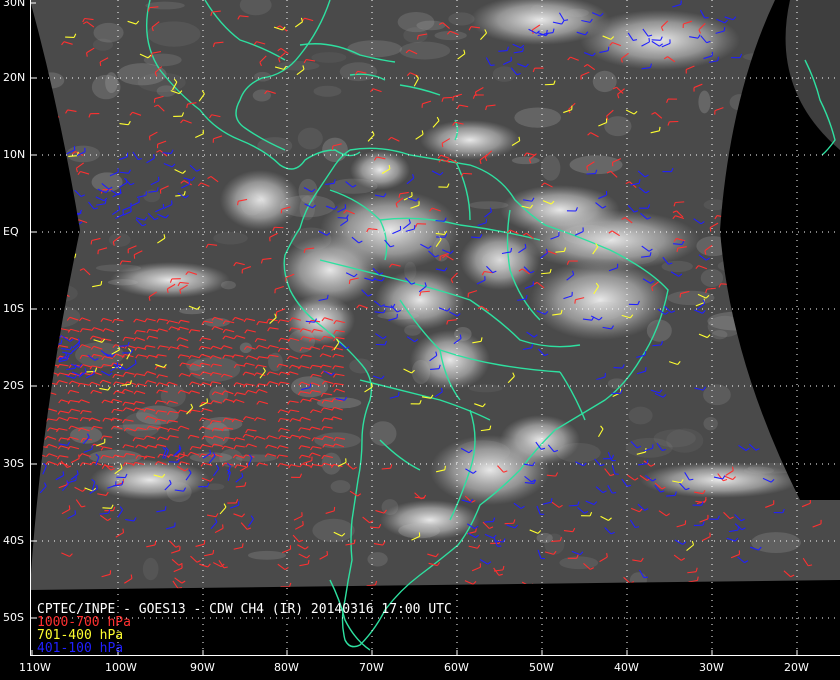 The image size is (840, 680). I want to click on lat-label: 10S, so click(13, 308).